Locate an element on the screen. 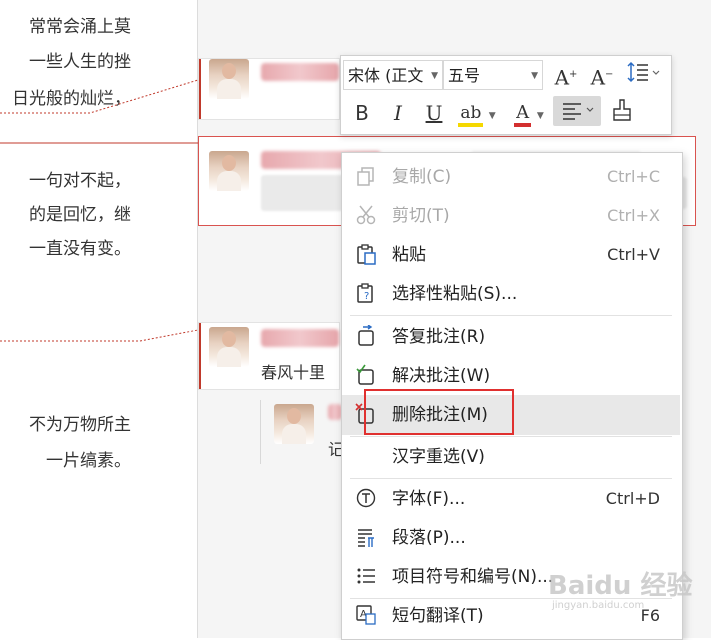 This screenshot has height=640, width=711. comment-card is located at coordinates (269, 89).